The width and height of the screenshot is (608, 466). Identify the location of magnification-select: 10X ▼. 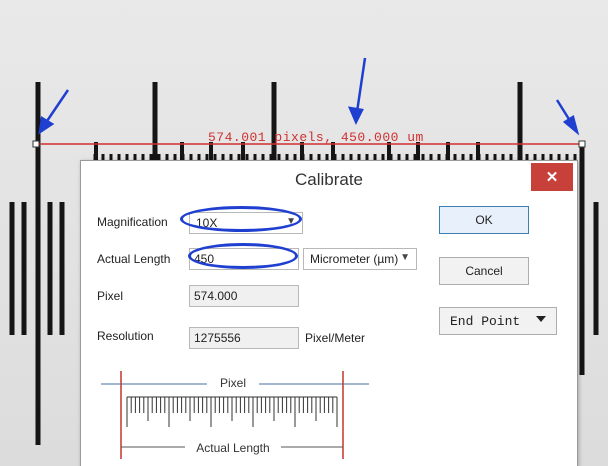
(246, 223).